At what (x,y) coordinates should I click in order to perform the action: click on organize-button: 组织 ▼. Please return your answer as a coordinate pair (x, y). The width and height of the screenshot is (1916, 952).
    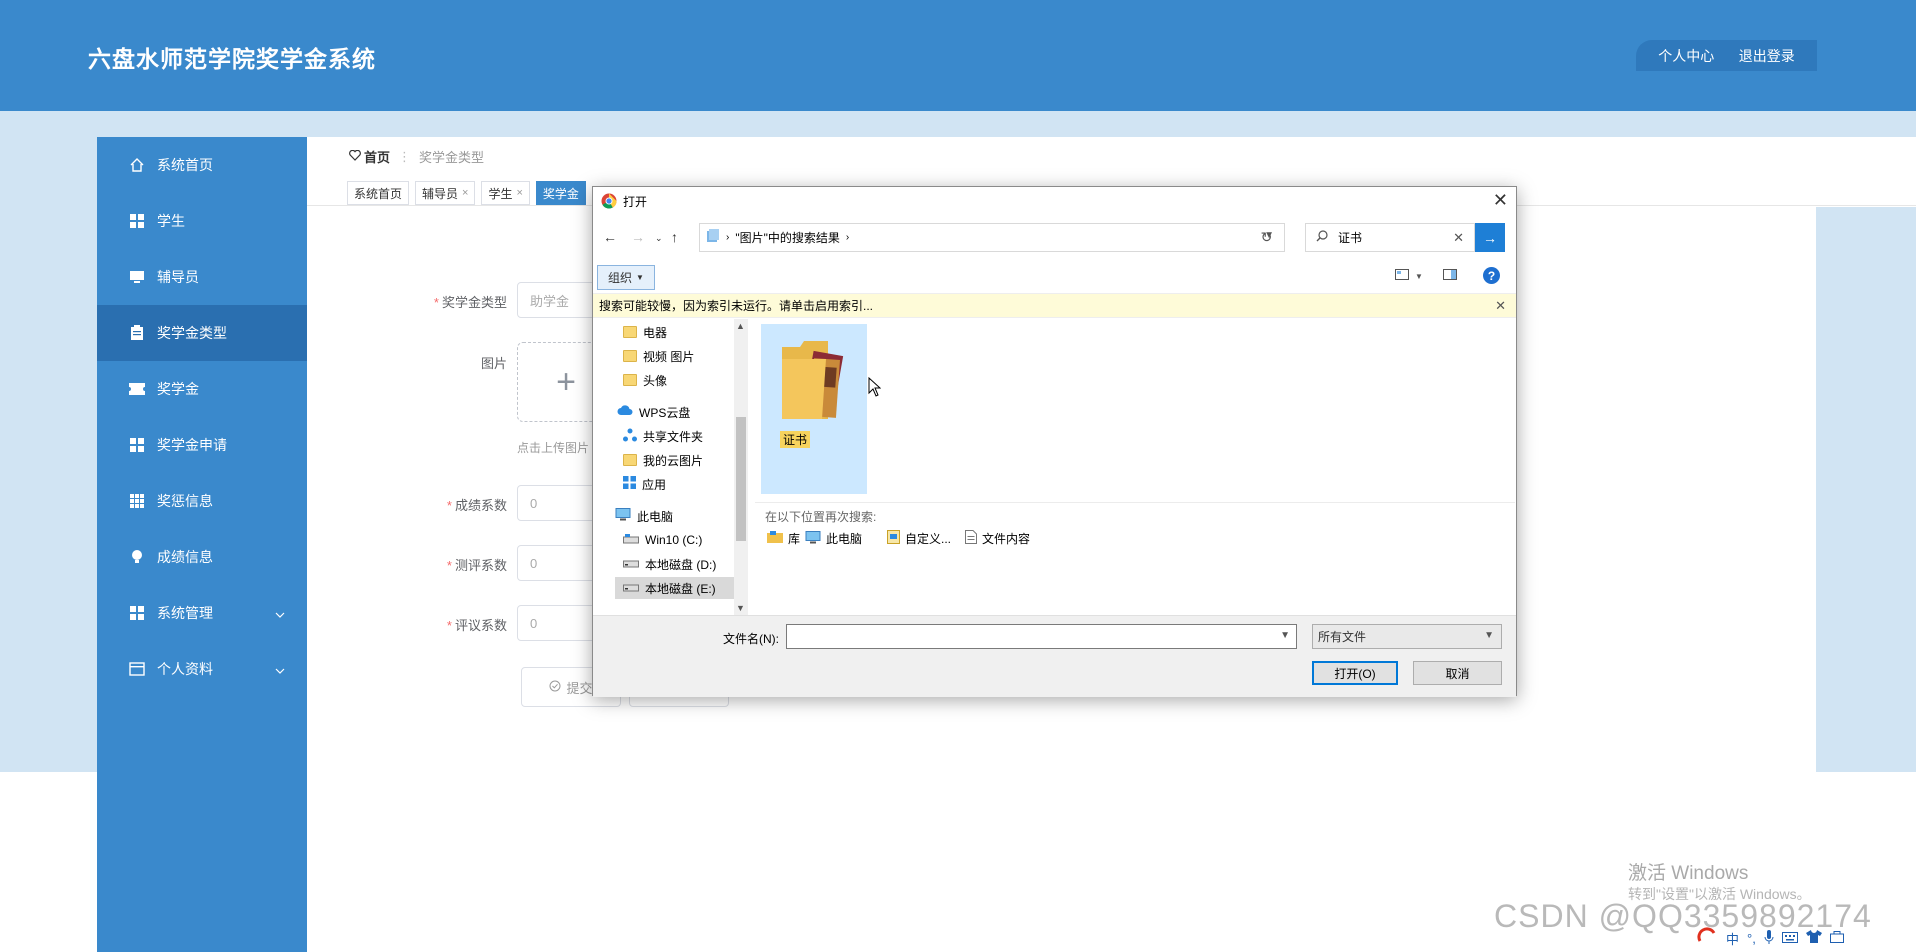
    Looking at the image, I should click on (626, 277).